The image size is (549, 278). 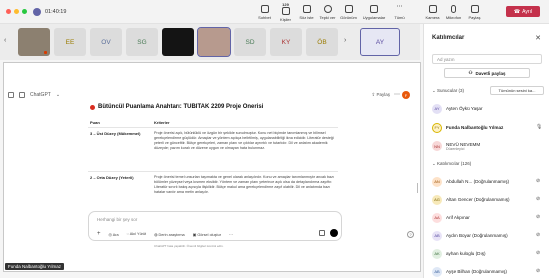 I want to click on microphone-button: Mikrofon, so click(x=453, y=11).